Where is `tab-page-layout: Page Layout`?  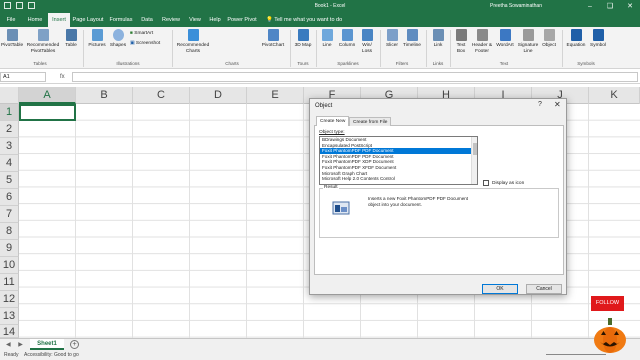 tab-page-layout: Page Layout is located at coordinates (88, 20).